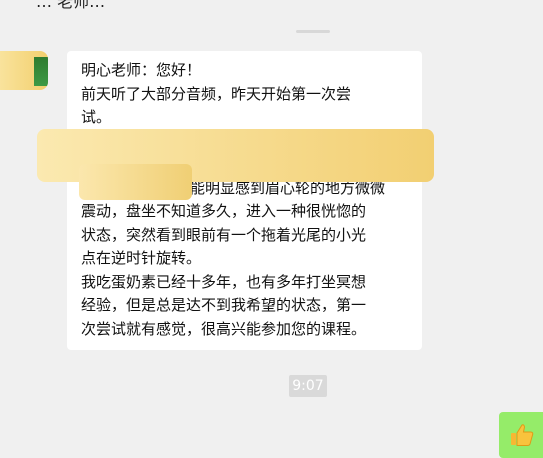 This screenshot has height=458, width=543. What do you see at coordinates (224, 211) in the screenshot?
I see `message-line: 震动，盘坐不知道多久，进入一种很恍惚的` at bounding box center [224, 211].